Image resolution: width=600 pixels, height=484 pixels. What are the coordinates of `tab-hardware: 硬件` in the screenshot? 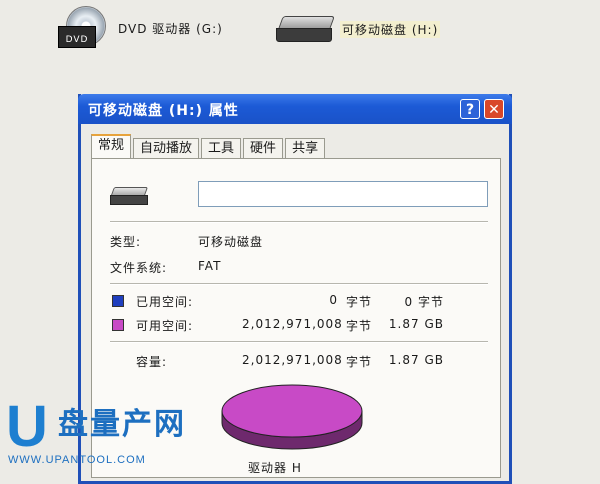 It's located at (263, 148).